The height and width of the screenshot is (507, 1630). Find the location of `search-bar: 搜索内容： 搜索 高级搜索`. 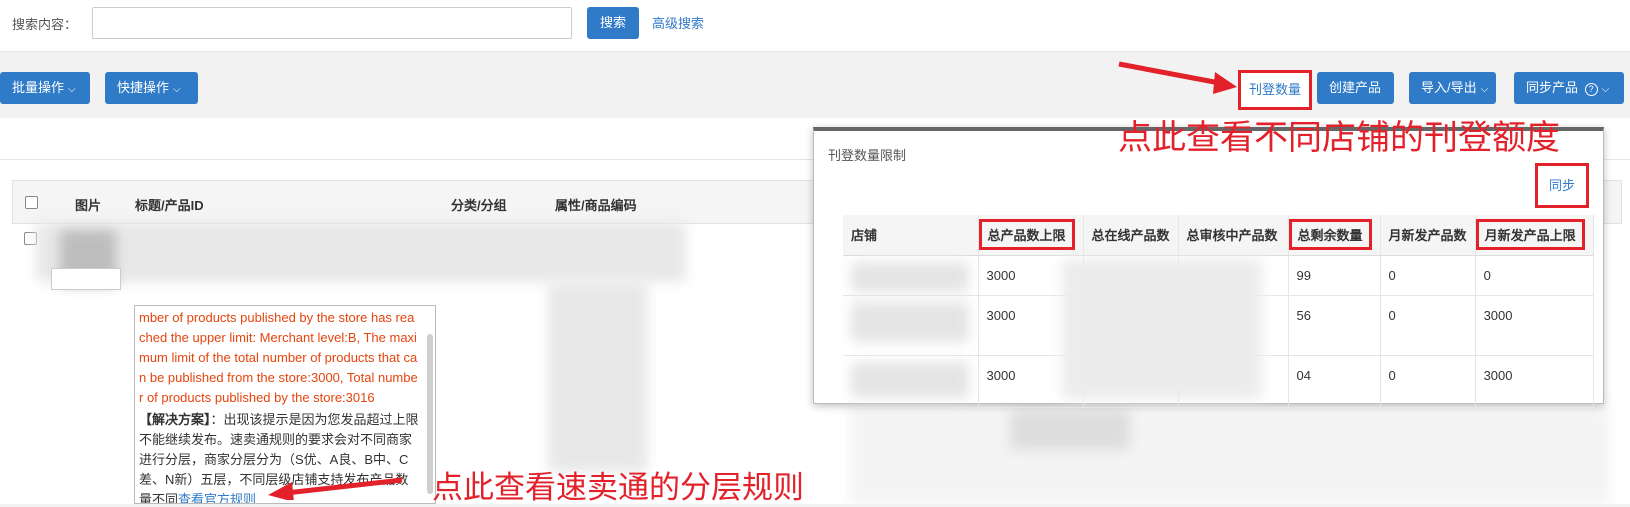

search-bar: 搜索内容： 搜索 高级搜索 is located at coordinates (815, 26).